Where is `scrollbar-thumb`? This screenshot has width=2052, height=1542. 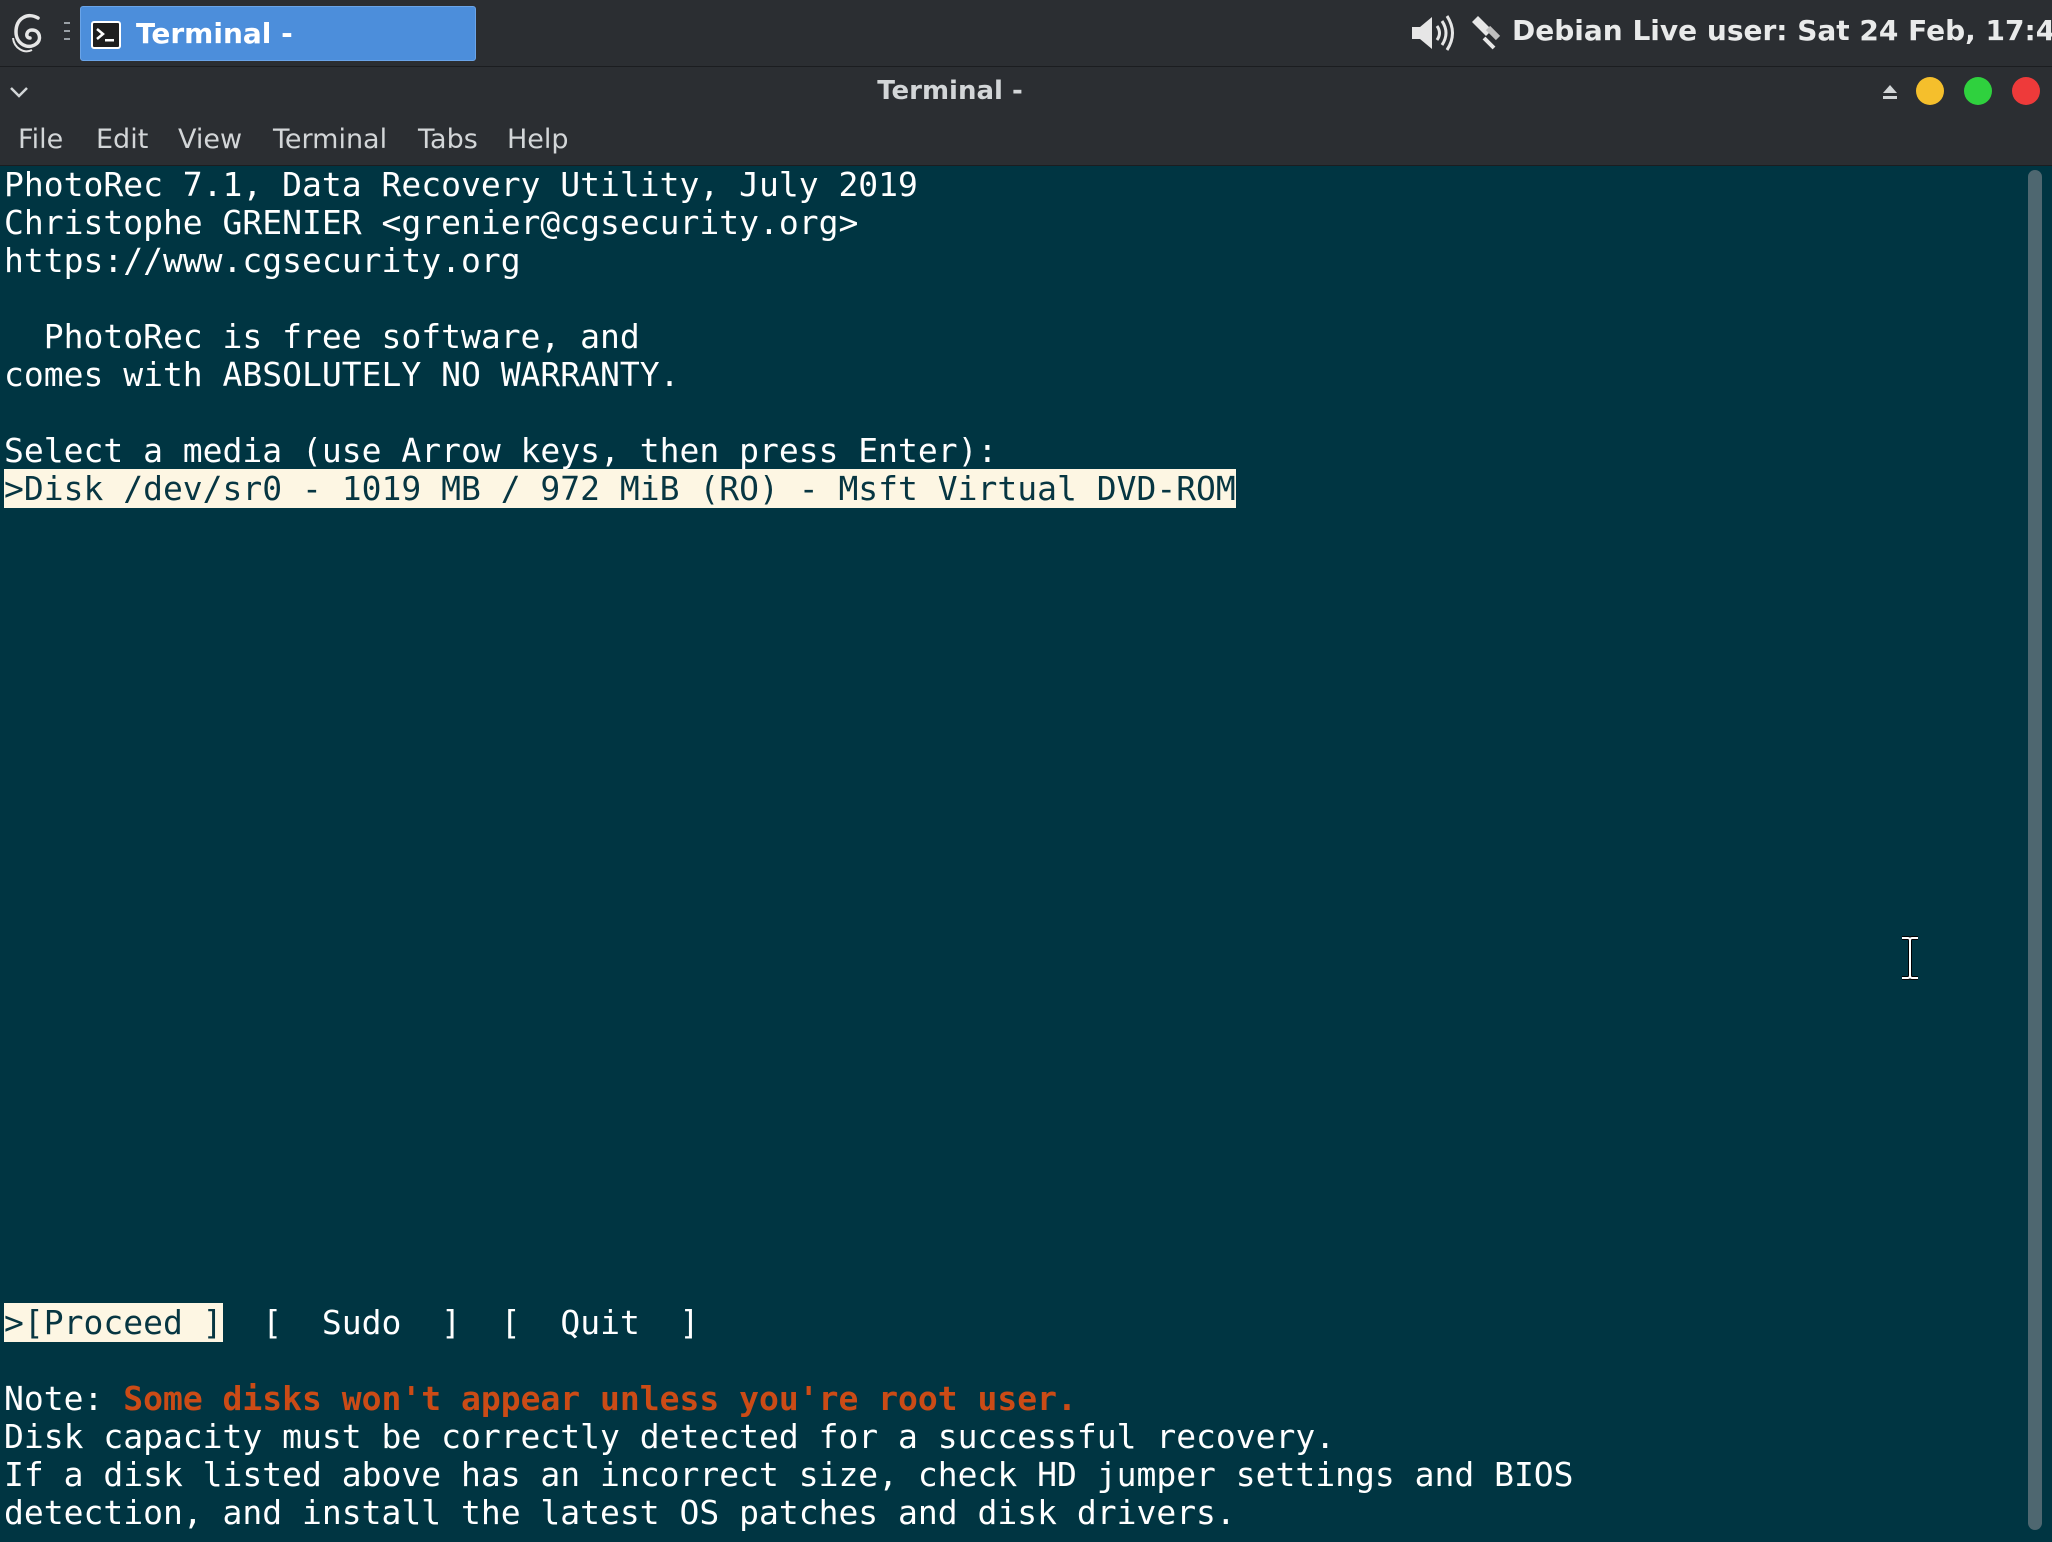 scrollbar-thumb is located at coordinates (2035, 850).